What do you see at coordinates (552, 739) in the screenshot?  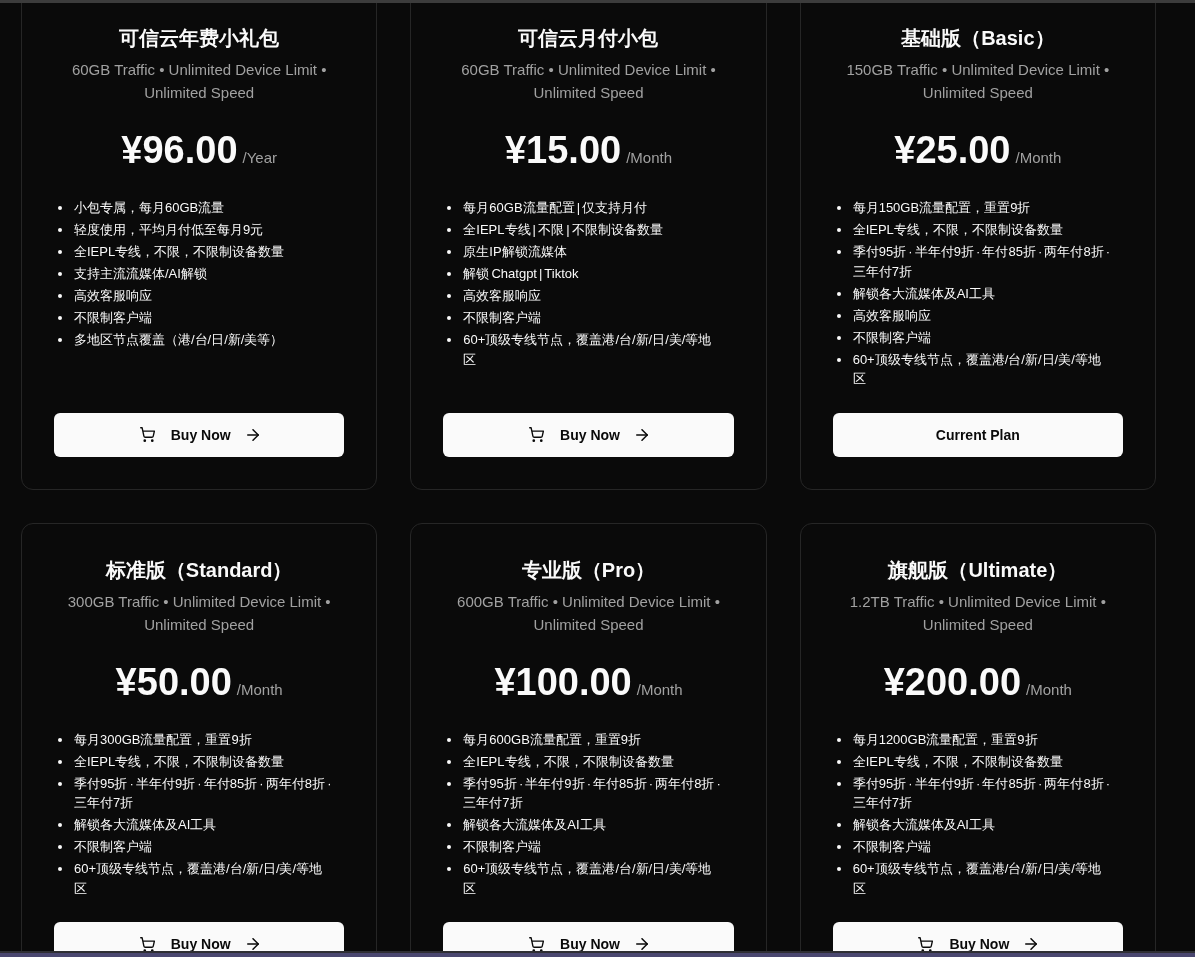 I see `feature-text: 每月600GB流量配置，重置9折` at bounding box center [552, 739].